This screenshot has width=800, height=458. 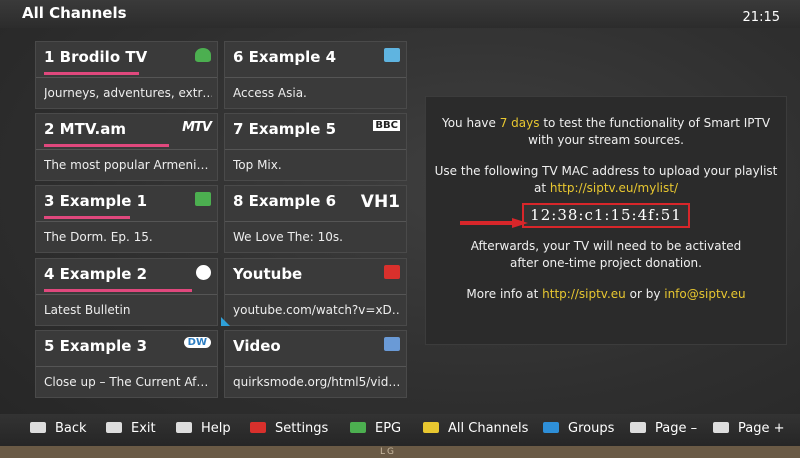 I want to click on channel-tile: 3 Example 1 The Dorm. Ep. 15., so click(x=126, y=219).